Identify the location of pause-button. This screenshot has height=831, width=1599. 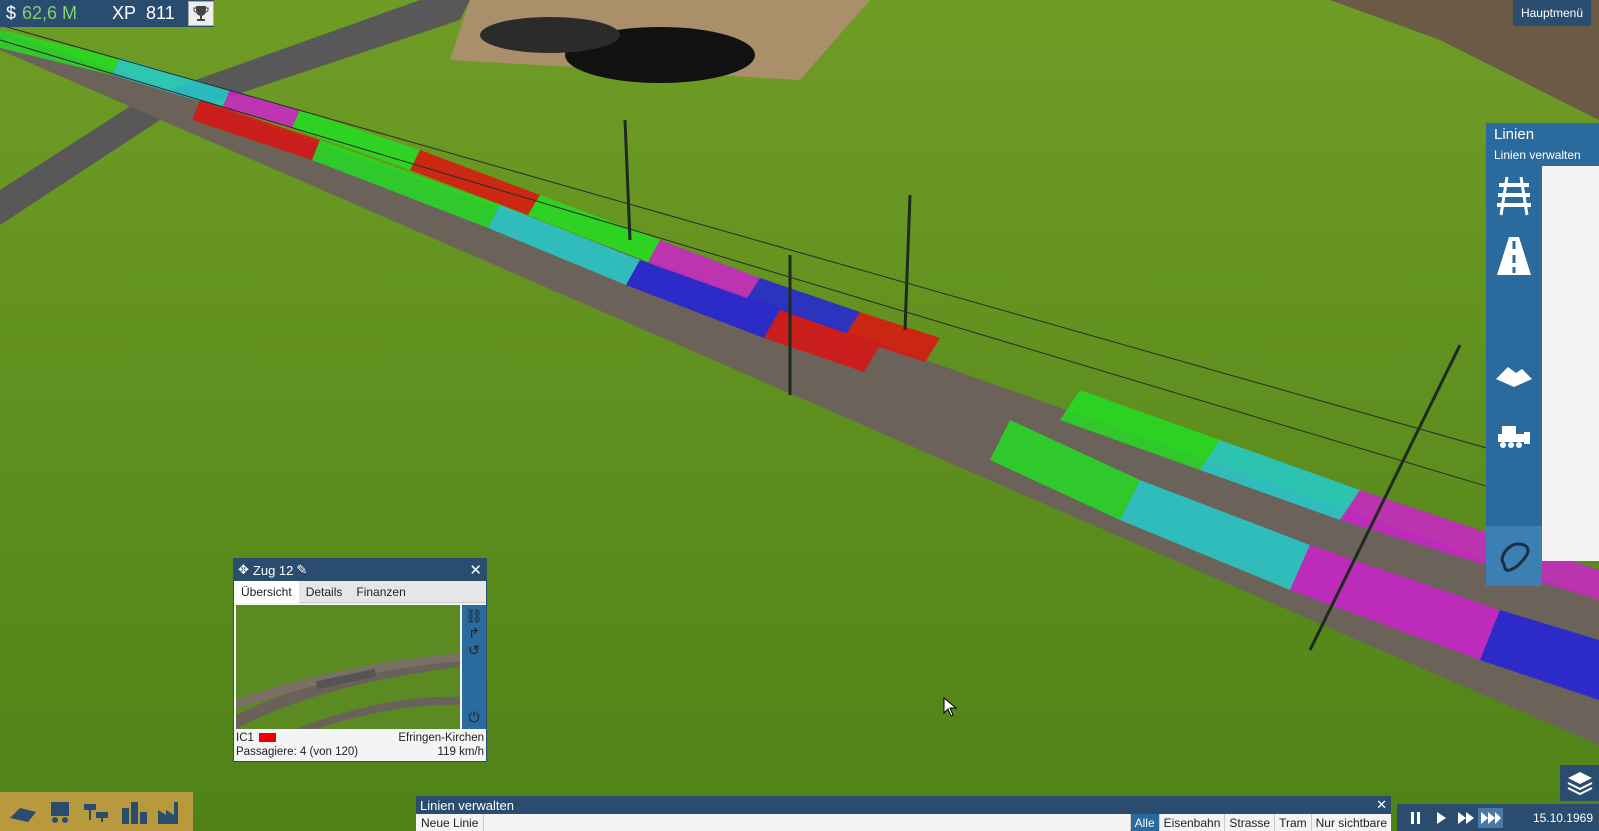
(1415, 818).